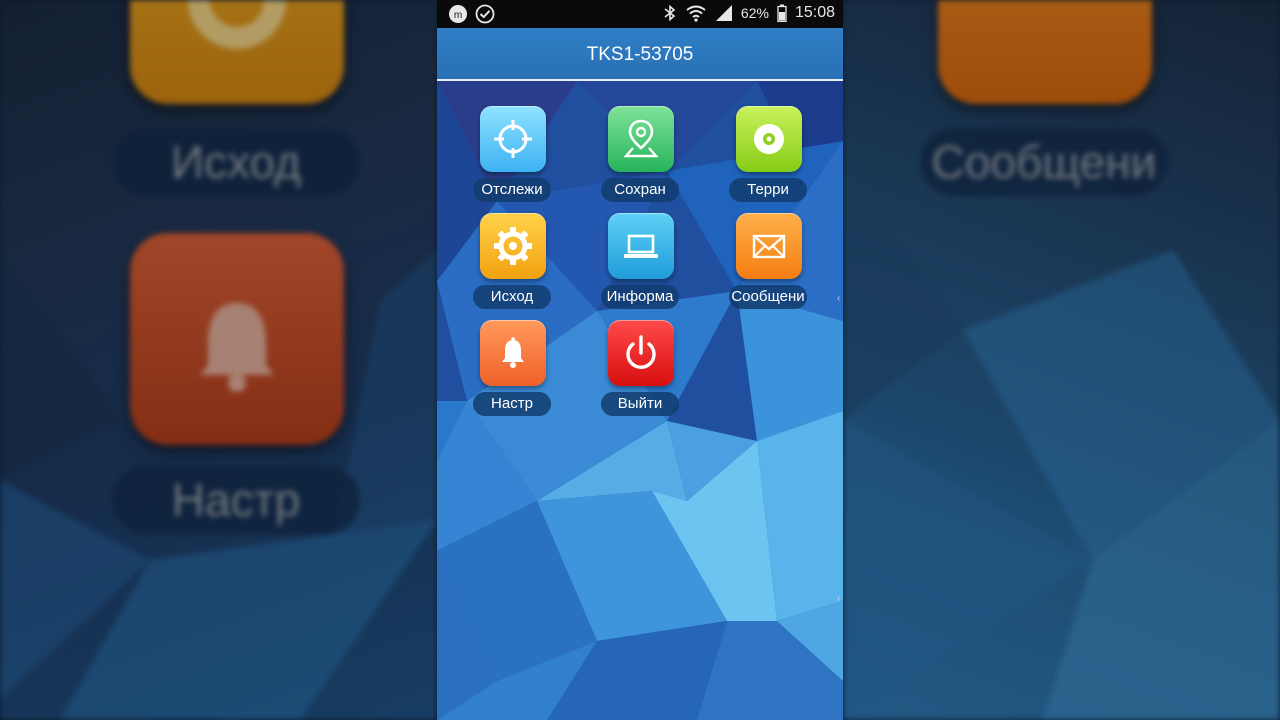  I want to click on page-title: TKS1-53705, so click(640, 54).